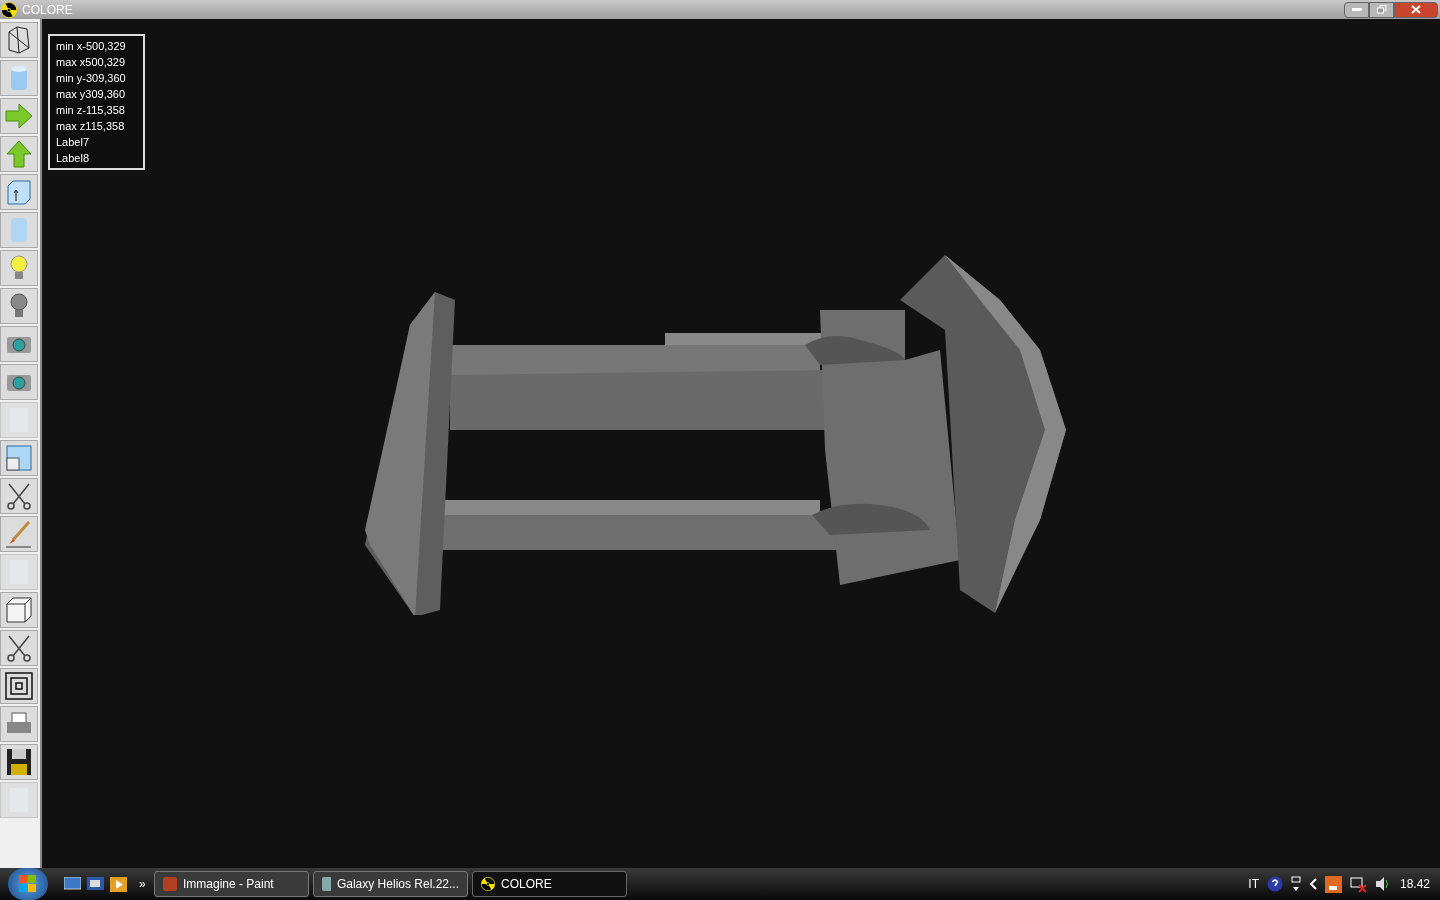 The image size is (1440, 900). What do you see at coordinates (72, 883) in the screenshot?
I see `desktop-icon` at bounding box center [72, 883].